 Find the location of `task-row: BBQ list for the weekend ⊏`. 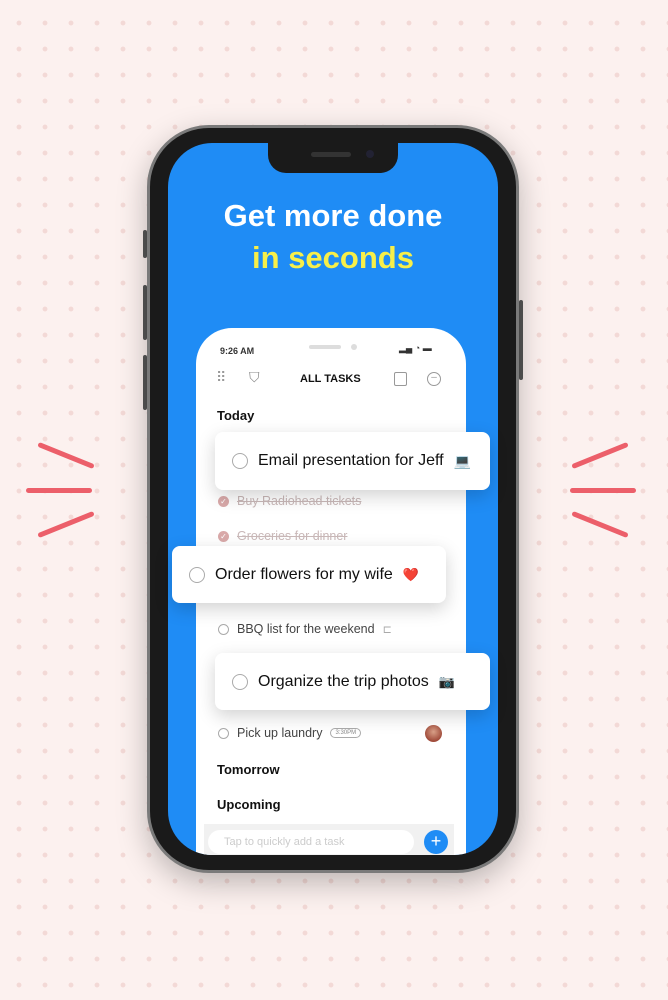

task-row: BBQ list for the weekend ⊏ is located at coordinates (305, 629).